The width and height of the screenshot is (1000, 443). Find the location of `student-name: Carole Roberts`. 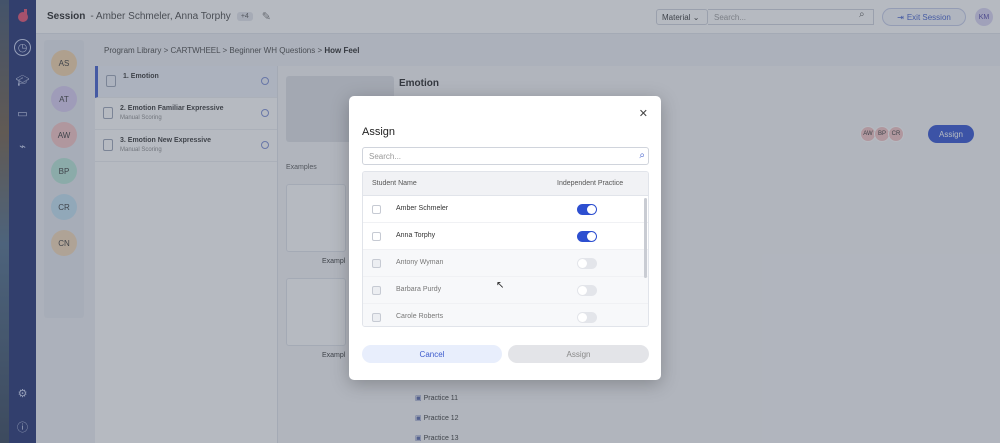

student-name: Carole Roberts is located at coordinates (420, 316).